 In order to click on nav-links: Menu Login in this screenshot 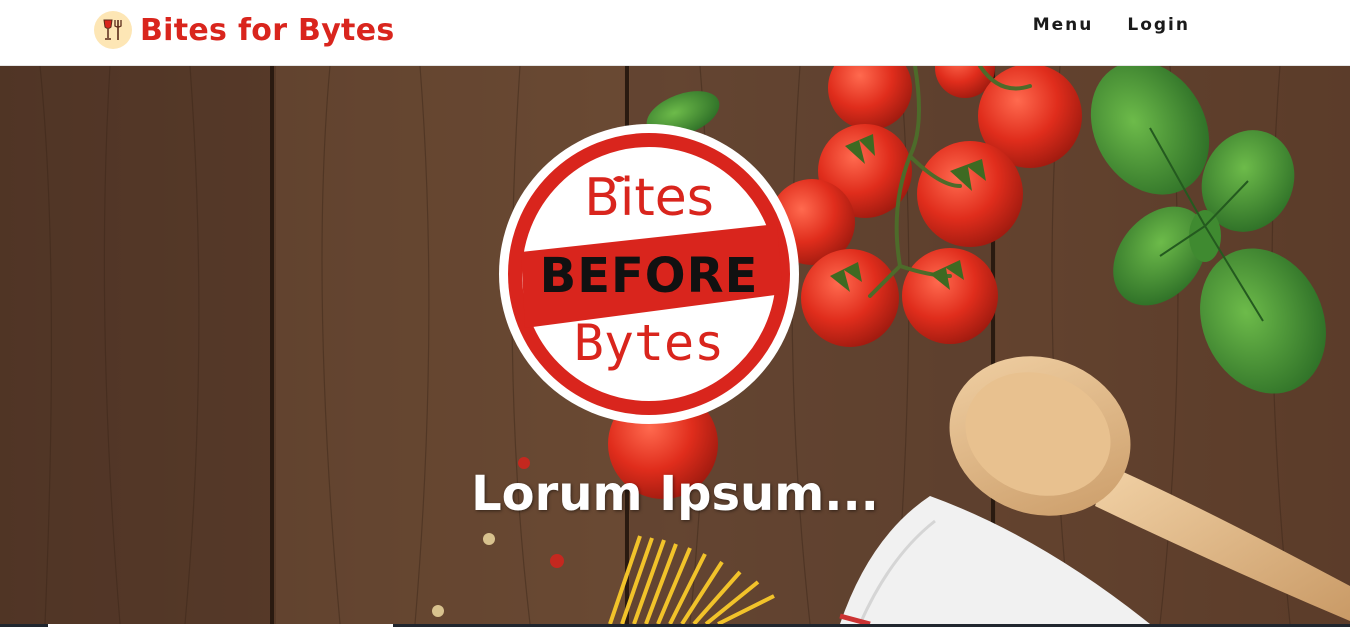, I will do `click(1111, 25)`.